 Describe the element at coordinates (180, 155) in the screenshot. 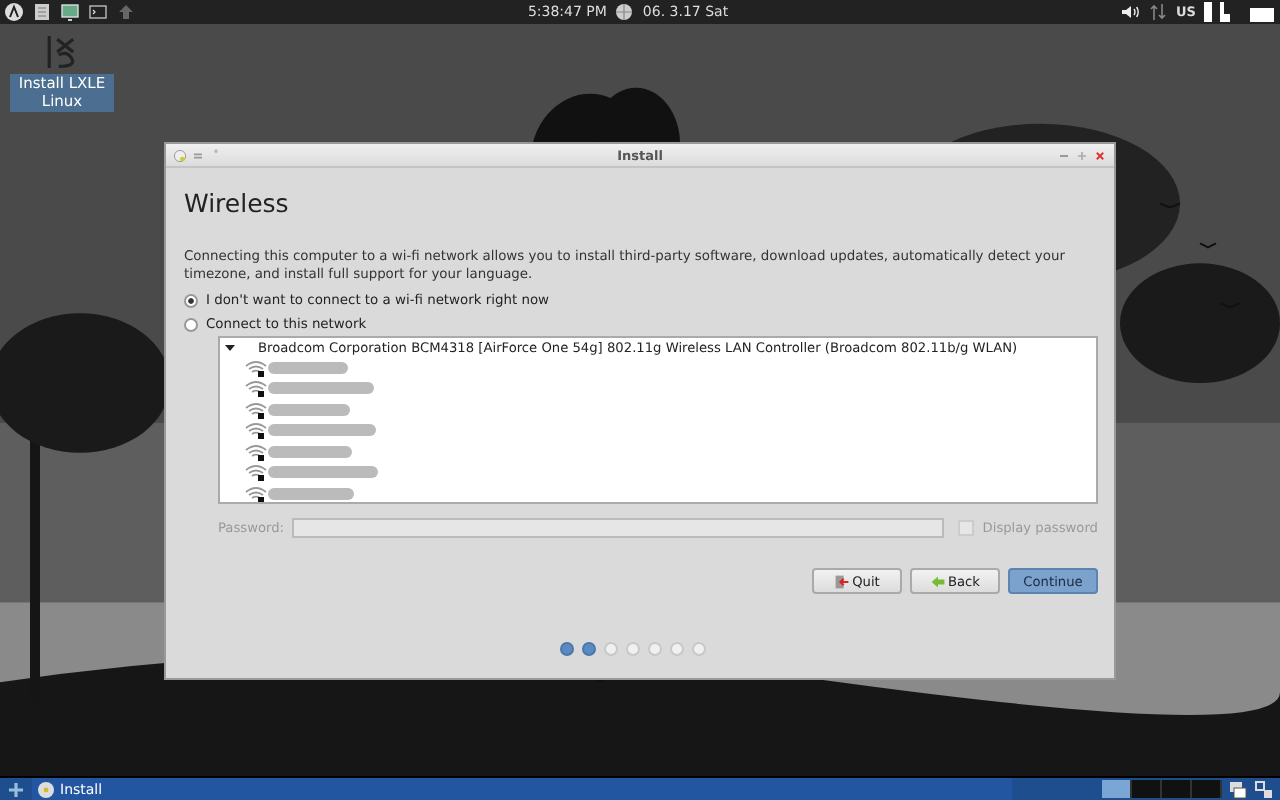

I see `window-icon` at that location.